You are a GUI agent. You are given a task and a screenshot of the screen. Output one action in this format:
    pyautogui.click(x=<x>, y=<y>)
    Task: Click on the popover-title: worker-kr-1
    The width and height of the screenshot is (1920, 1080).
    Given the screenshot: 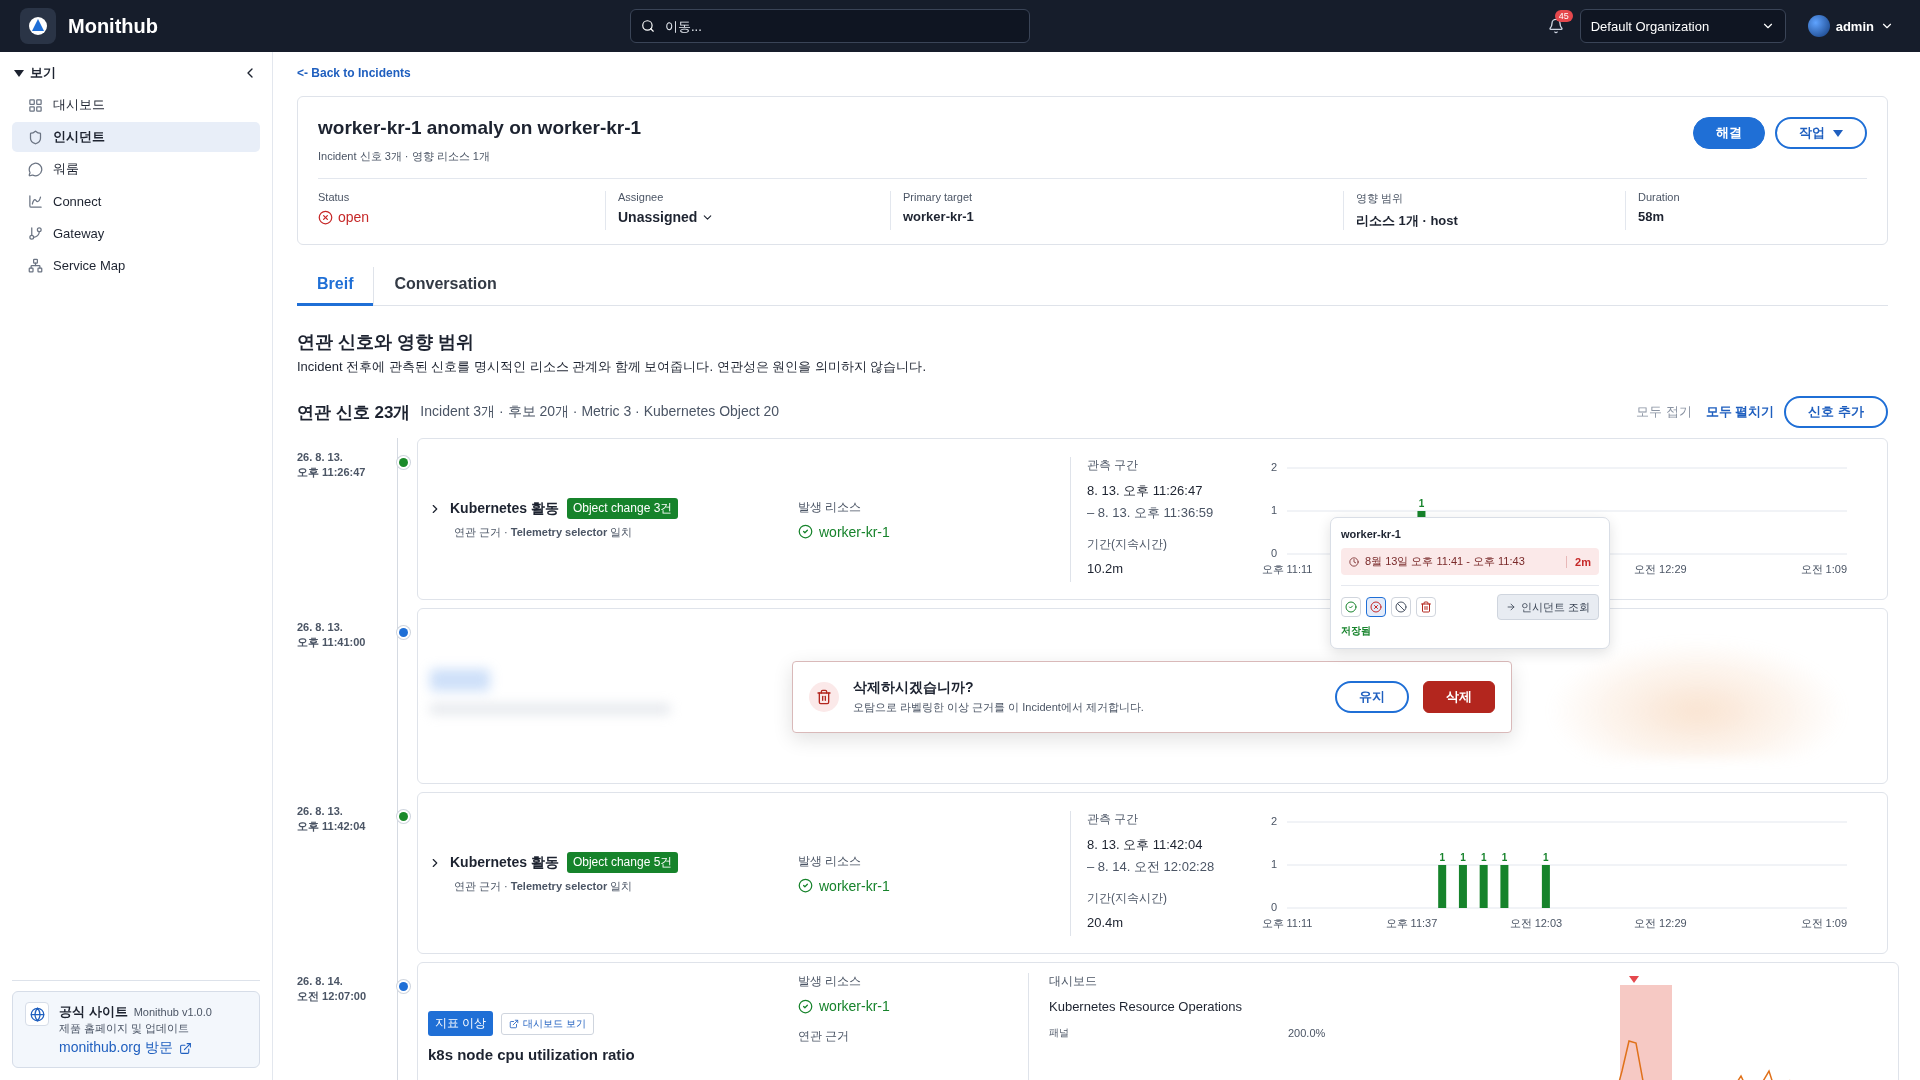 What is the action you would take?
    pyautogui.click(x=1371, y=534)
    